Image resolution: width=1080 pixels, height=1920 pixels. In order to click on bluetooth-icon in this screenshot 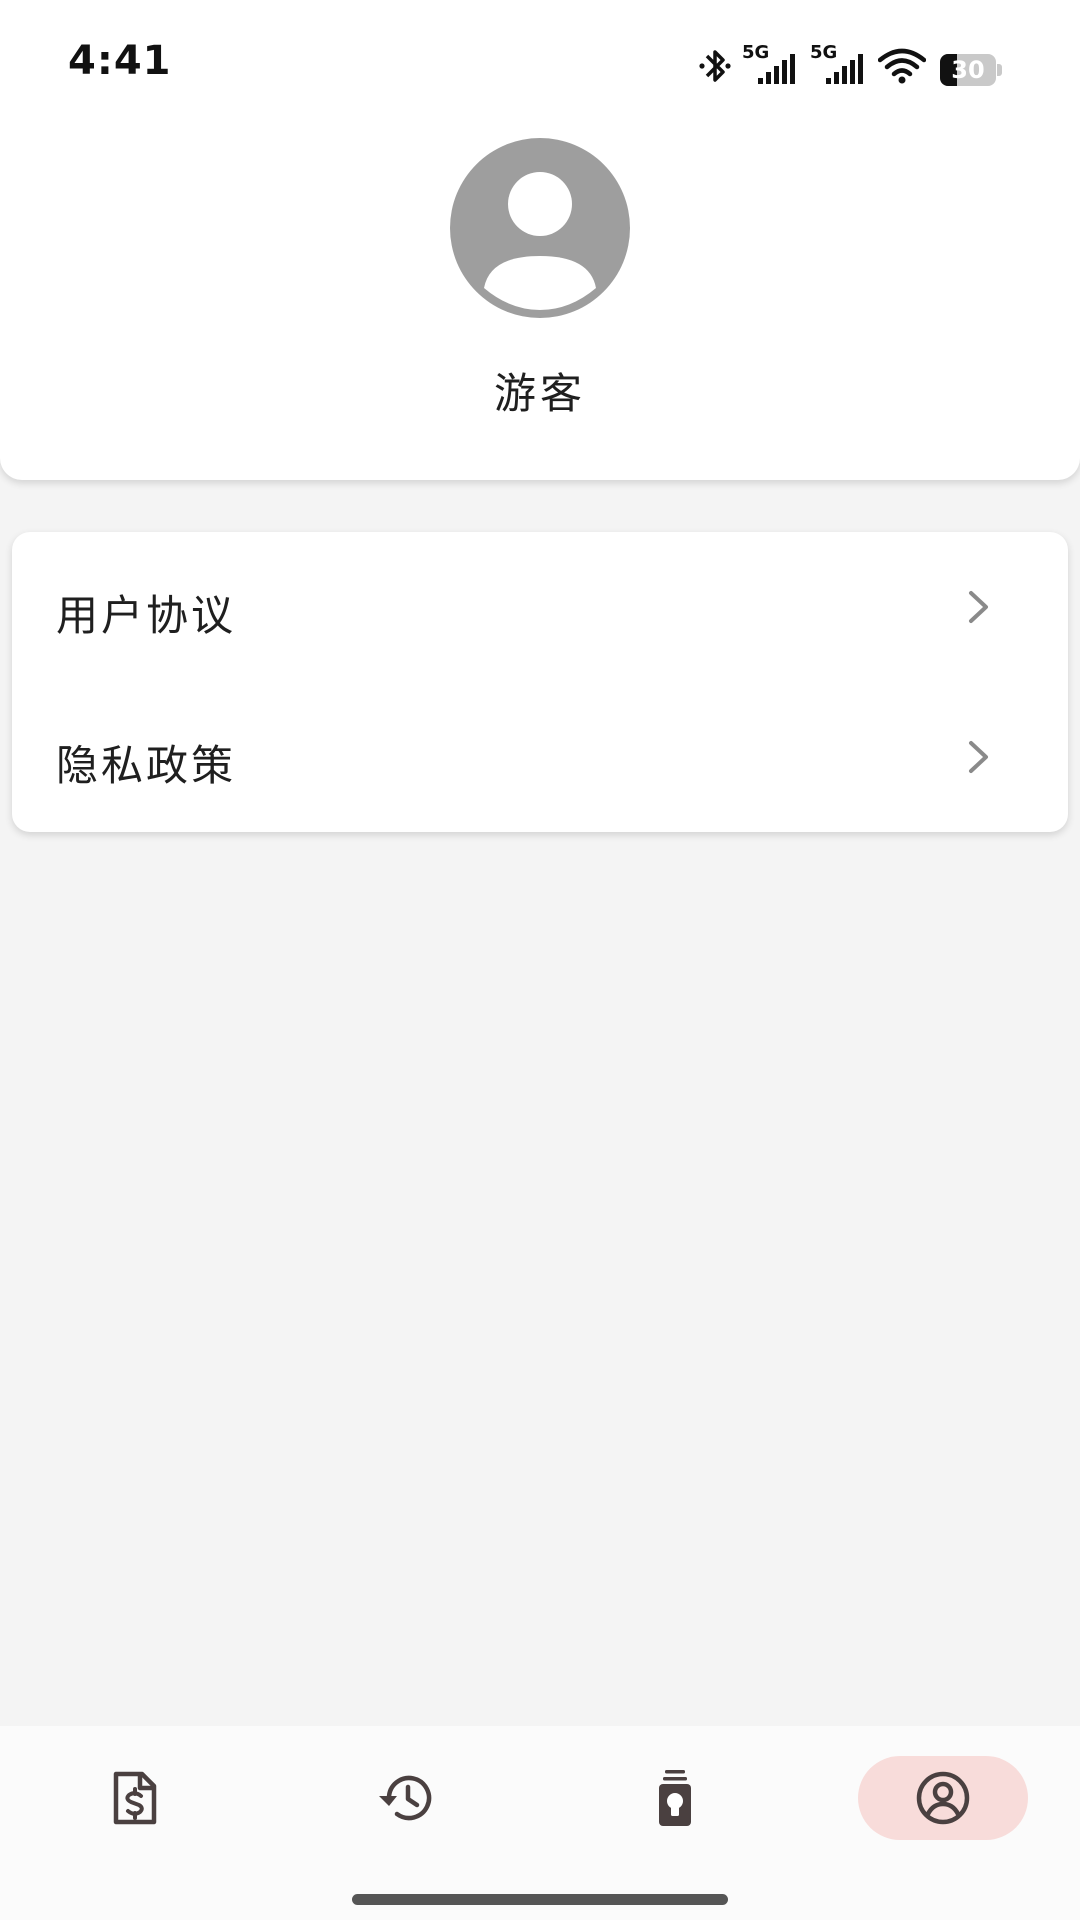, I will do `click(715, 66)`.